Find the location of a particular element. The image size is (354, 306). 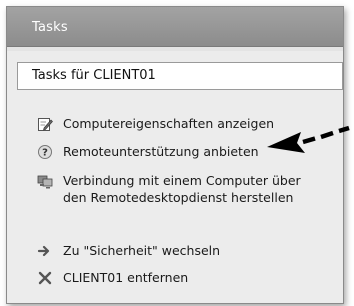

close-x-icon is located at coordinates (45, 278).